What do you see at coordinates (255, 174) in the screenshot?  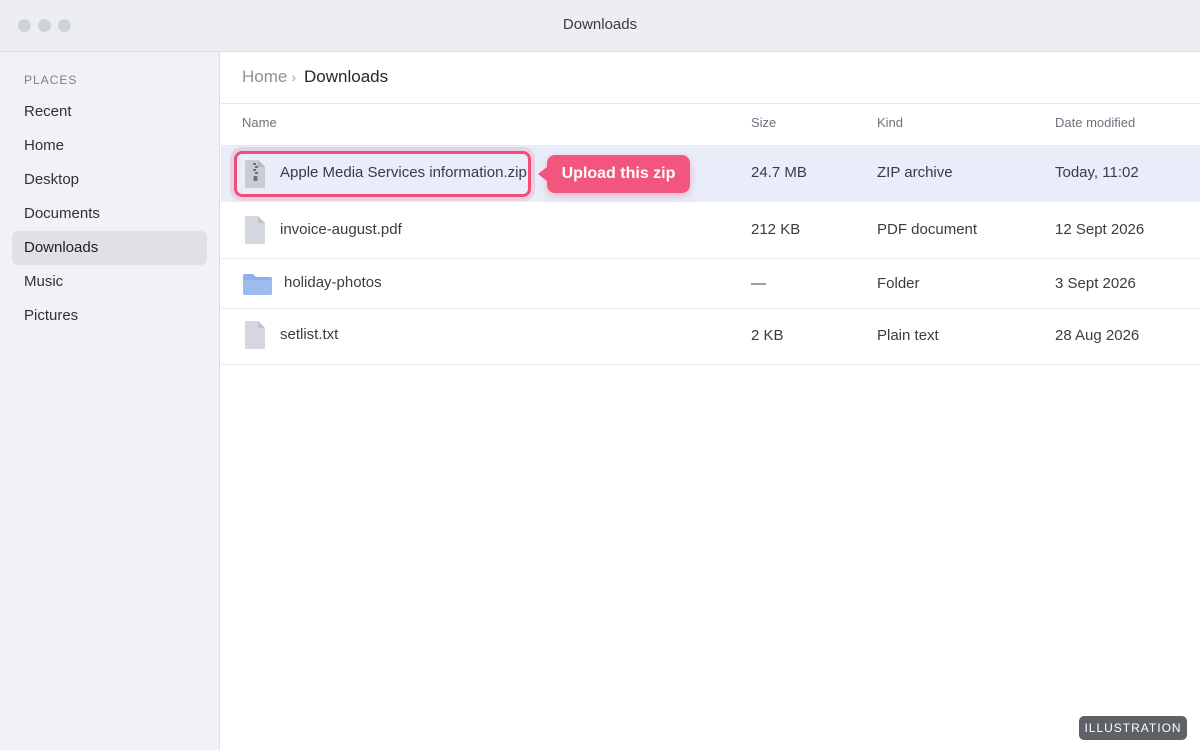 I see `zip-file-icon` at bounding box center [255, 174].